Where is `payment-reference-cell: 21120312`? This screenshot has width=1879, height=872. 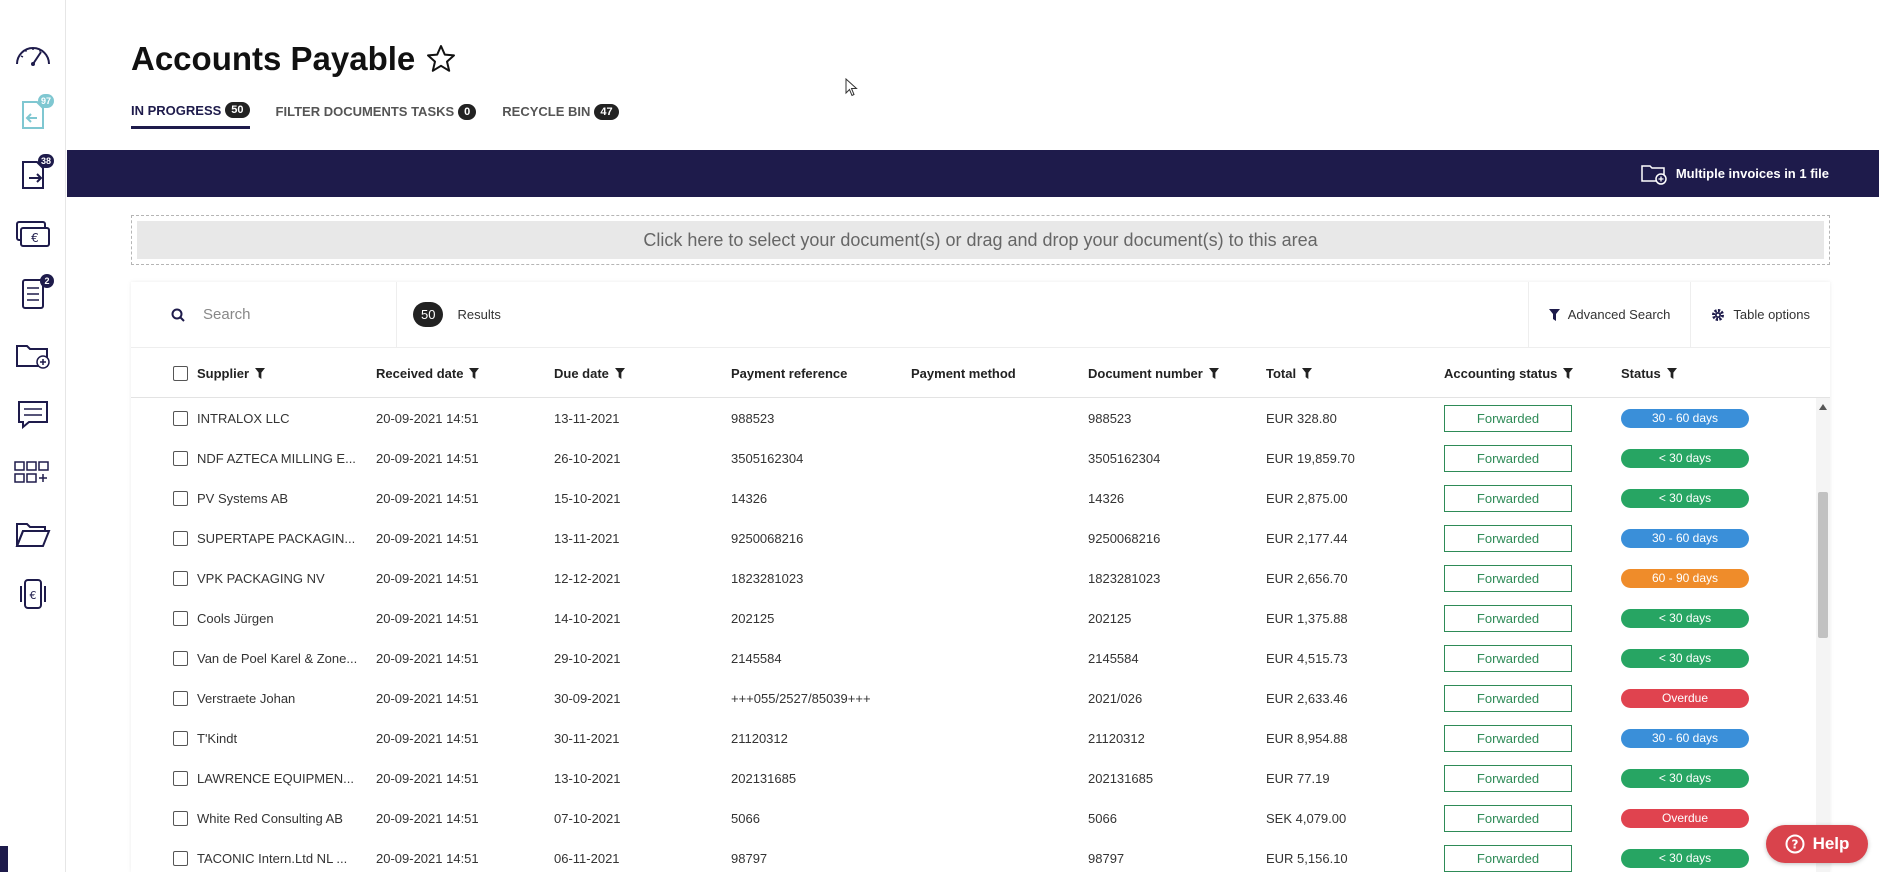
payment-reference-cell: 21120312 is located at coordinates (759, 738).